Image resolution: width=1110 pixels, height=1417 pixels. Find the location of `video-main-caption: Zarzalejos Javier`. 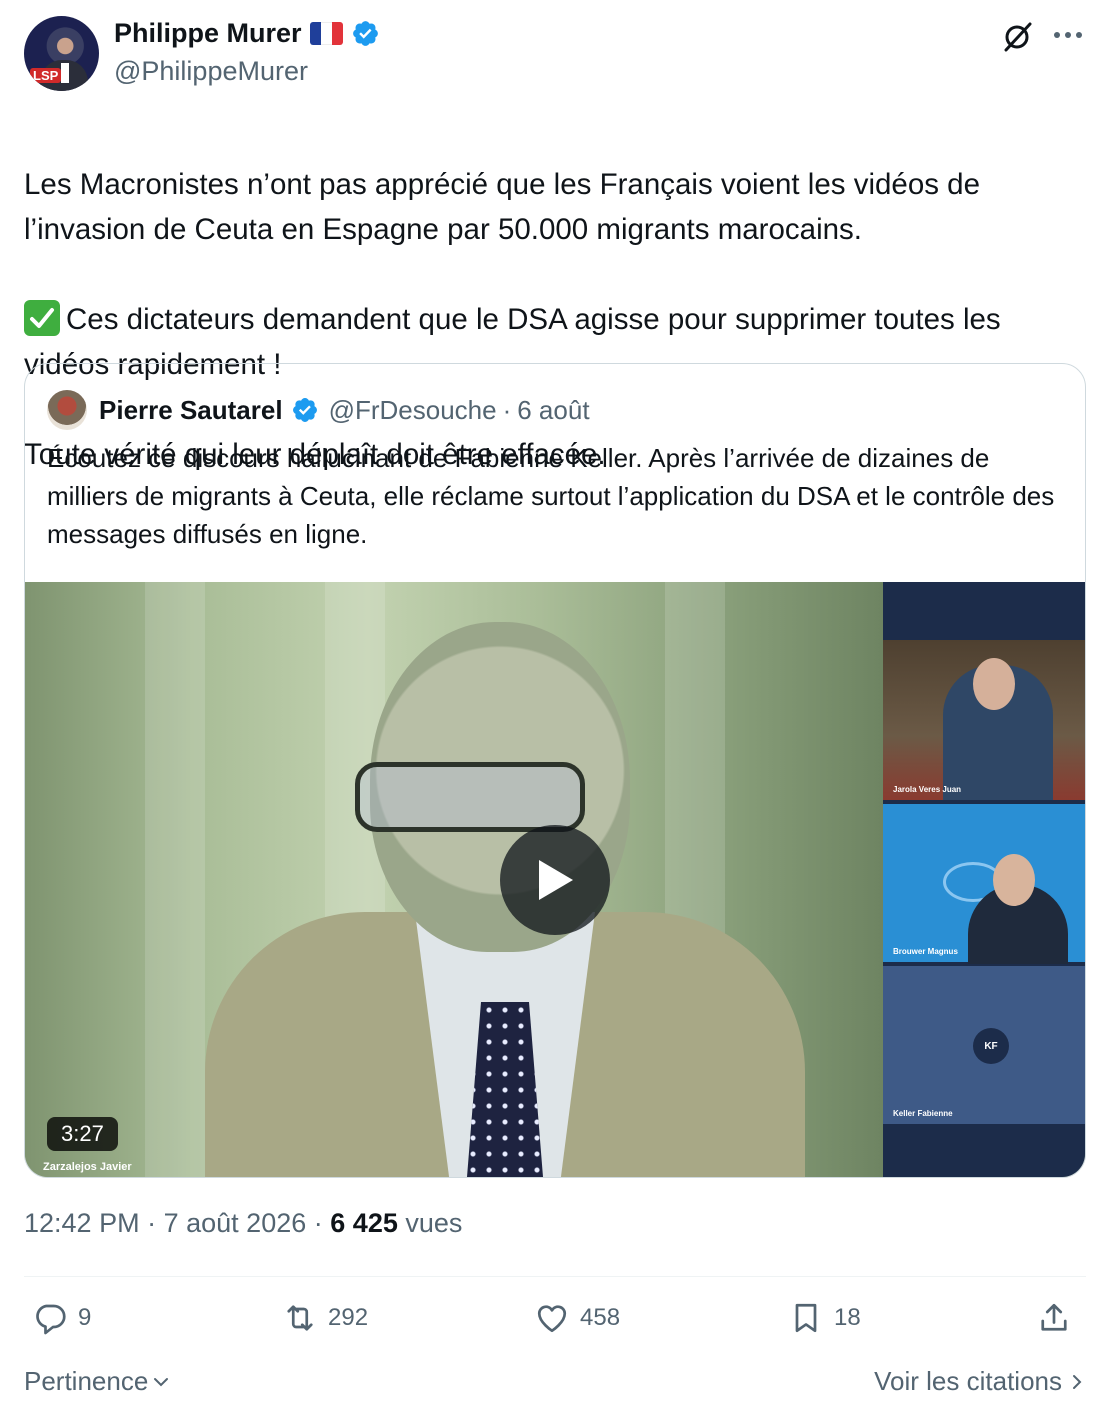

video-main-caption: Zarzalejos Javier is located at coordinates (87, 1167).